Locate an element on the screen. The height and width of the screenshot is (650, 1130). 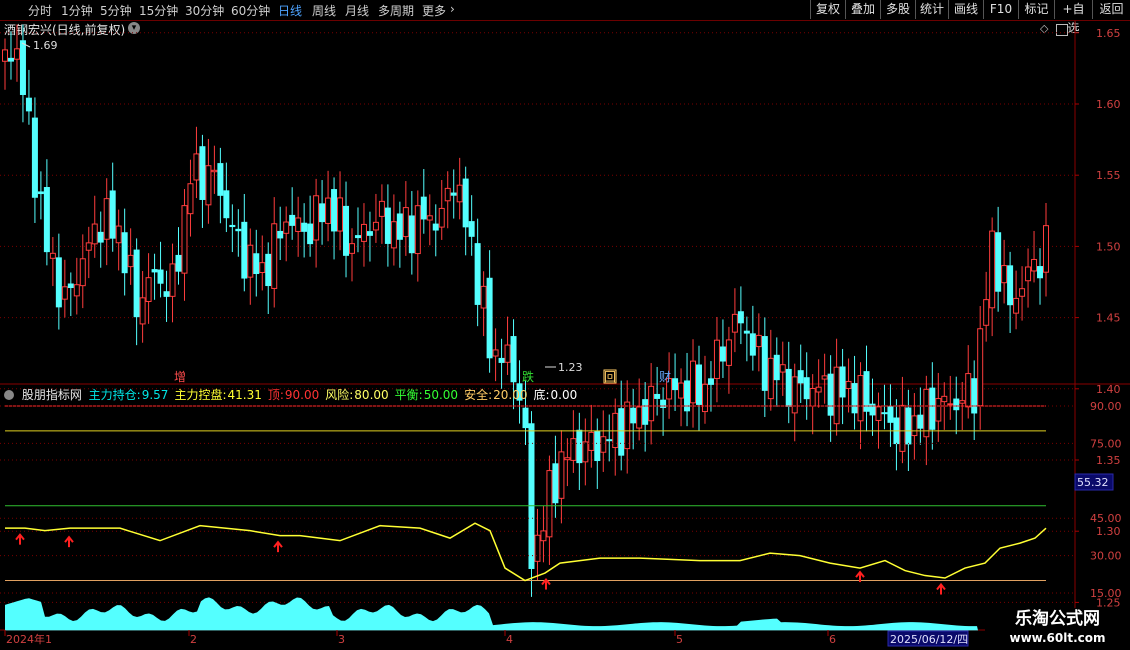
indicator-item-value: 90.00 is located at coordinates (302, 395).